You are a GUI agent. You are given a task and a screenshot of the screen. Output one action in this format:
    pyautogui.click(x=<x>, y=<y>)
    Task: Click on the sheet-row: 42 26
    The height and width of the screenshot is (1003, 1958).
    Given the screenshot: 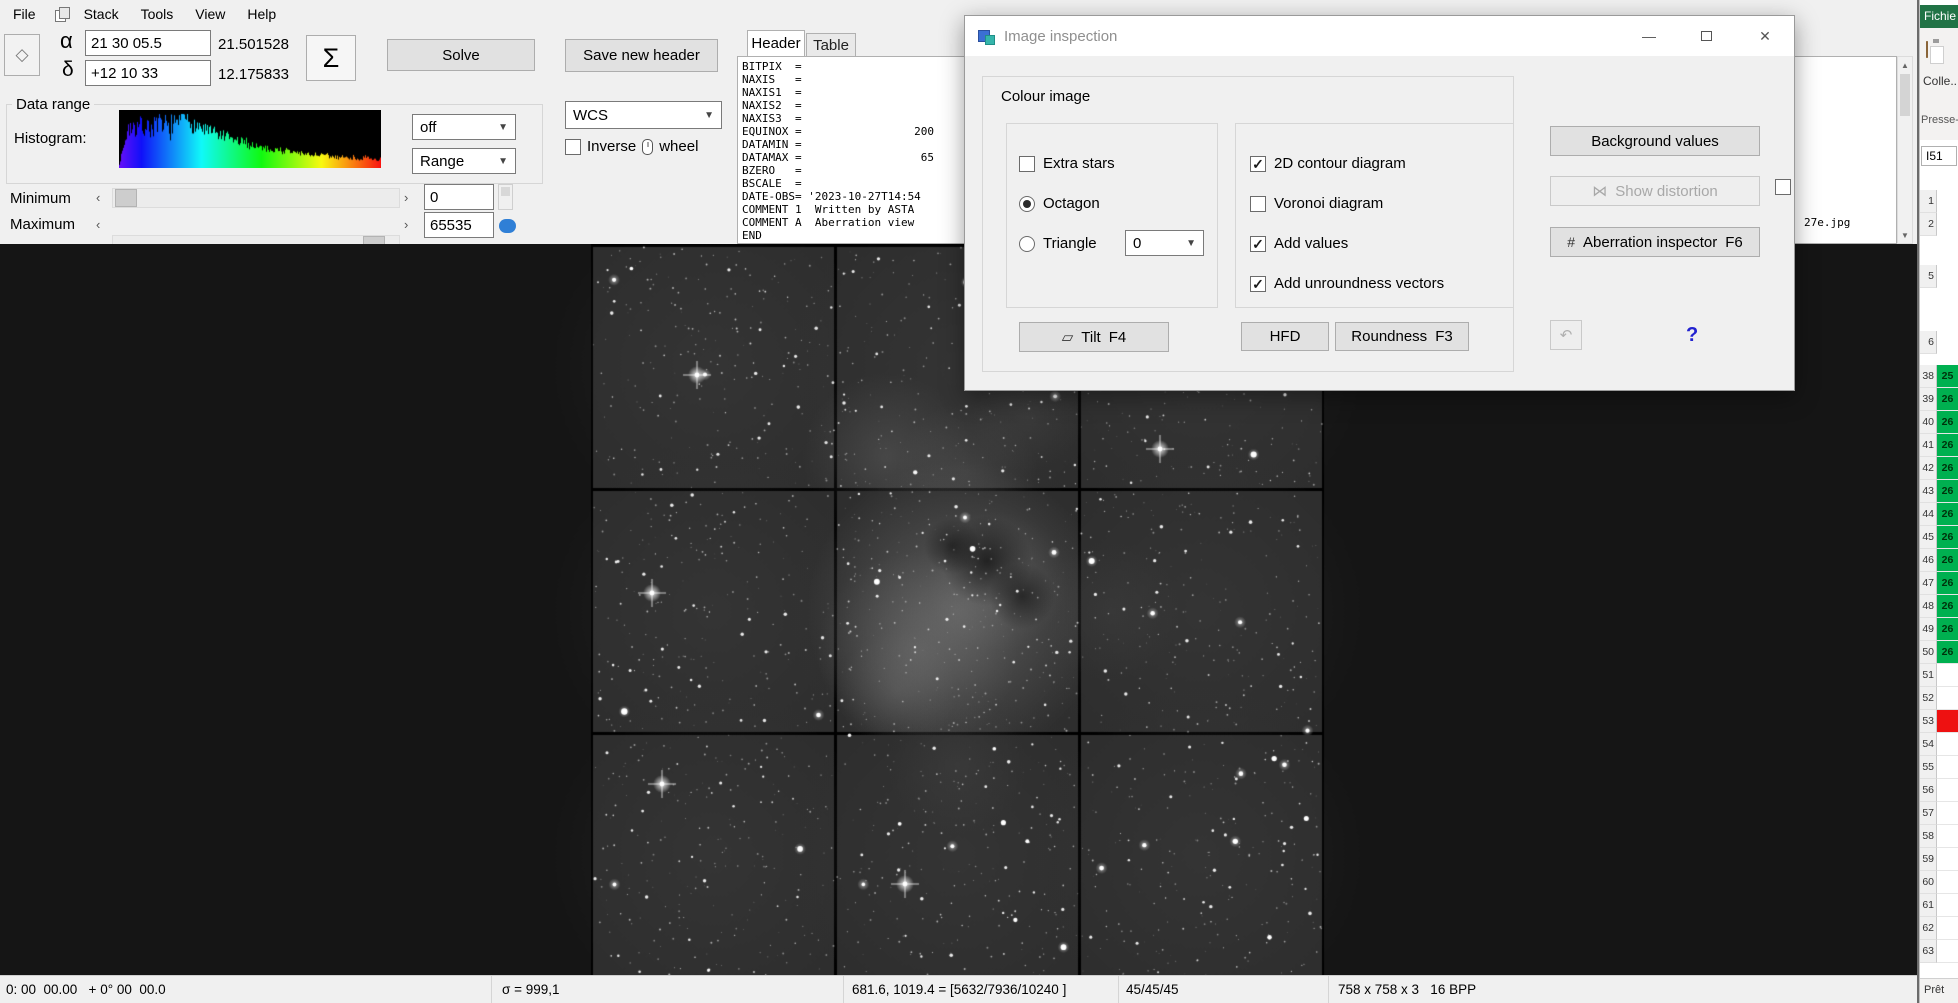 What is the action you would take?
    pyautogui.click(x=1939, y=468)
    